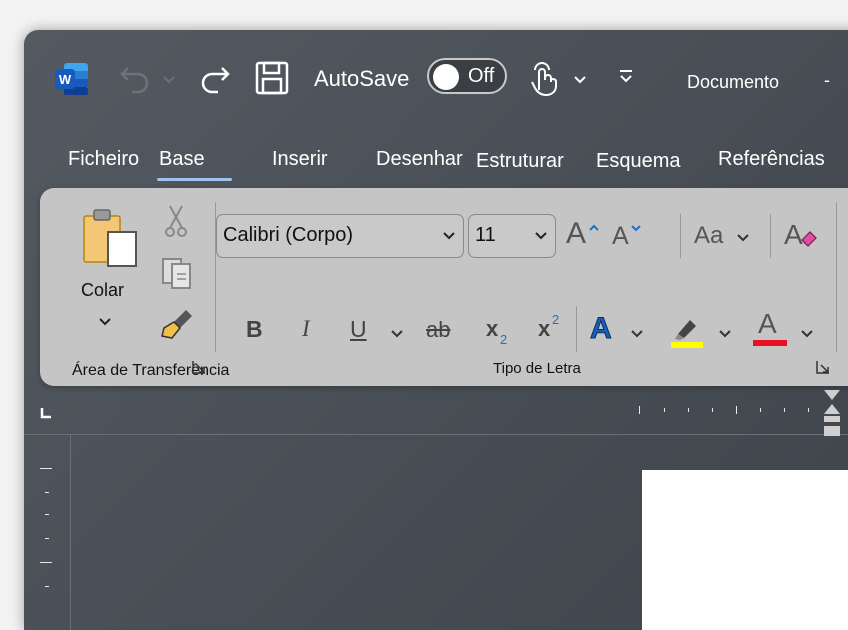 This screenshot has height=630, width=848. I want to click on autosave-label: AutoSave, so click(362, 78).